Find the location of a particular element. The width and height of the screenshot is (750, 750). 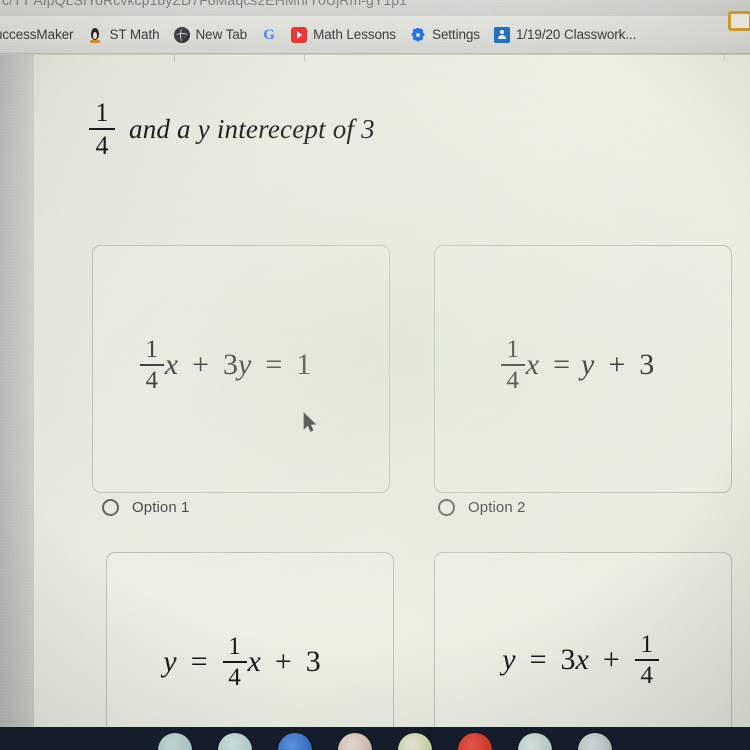

bookmark-item-google: G is located at coordinates (269, 35).